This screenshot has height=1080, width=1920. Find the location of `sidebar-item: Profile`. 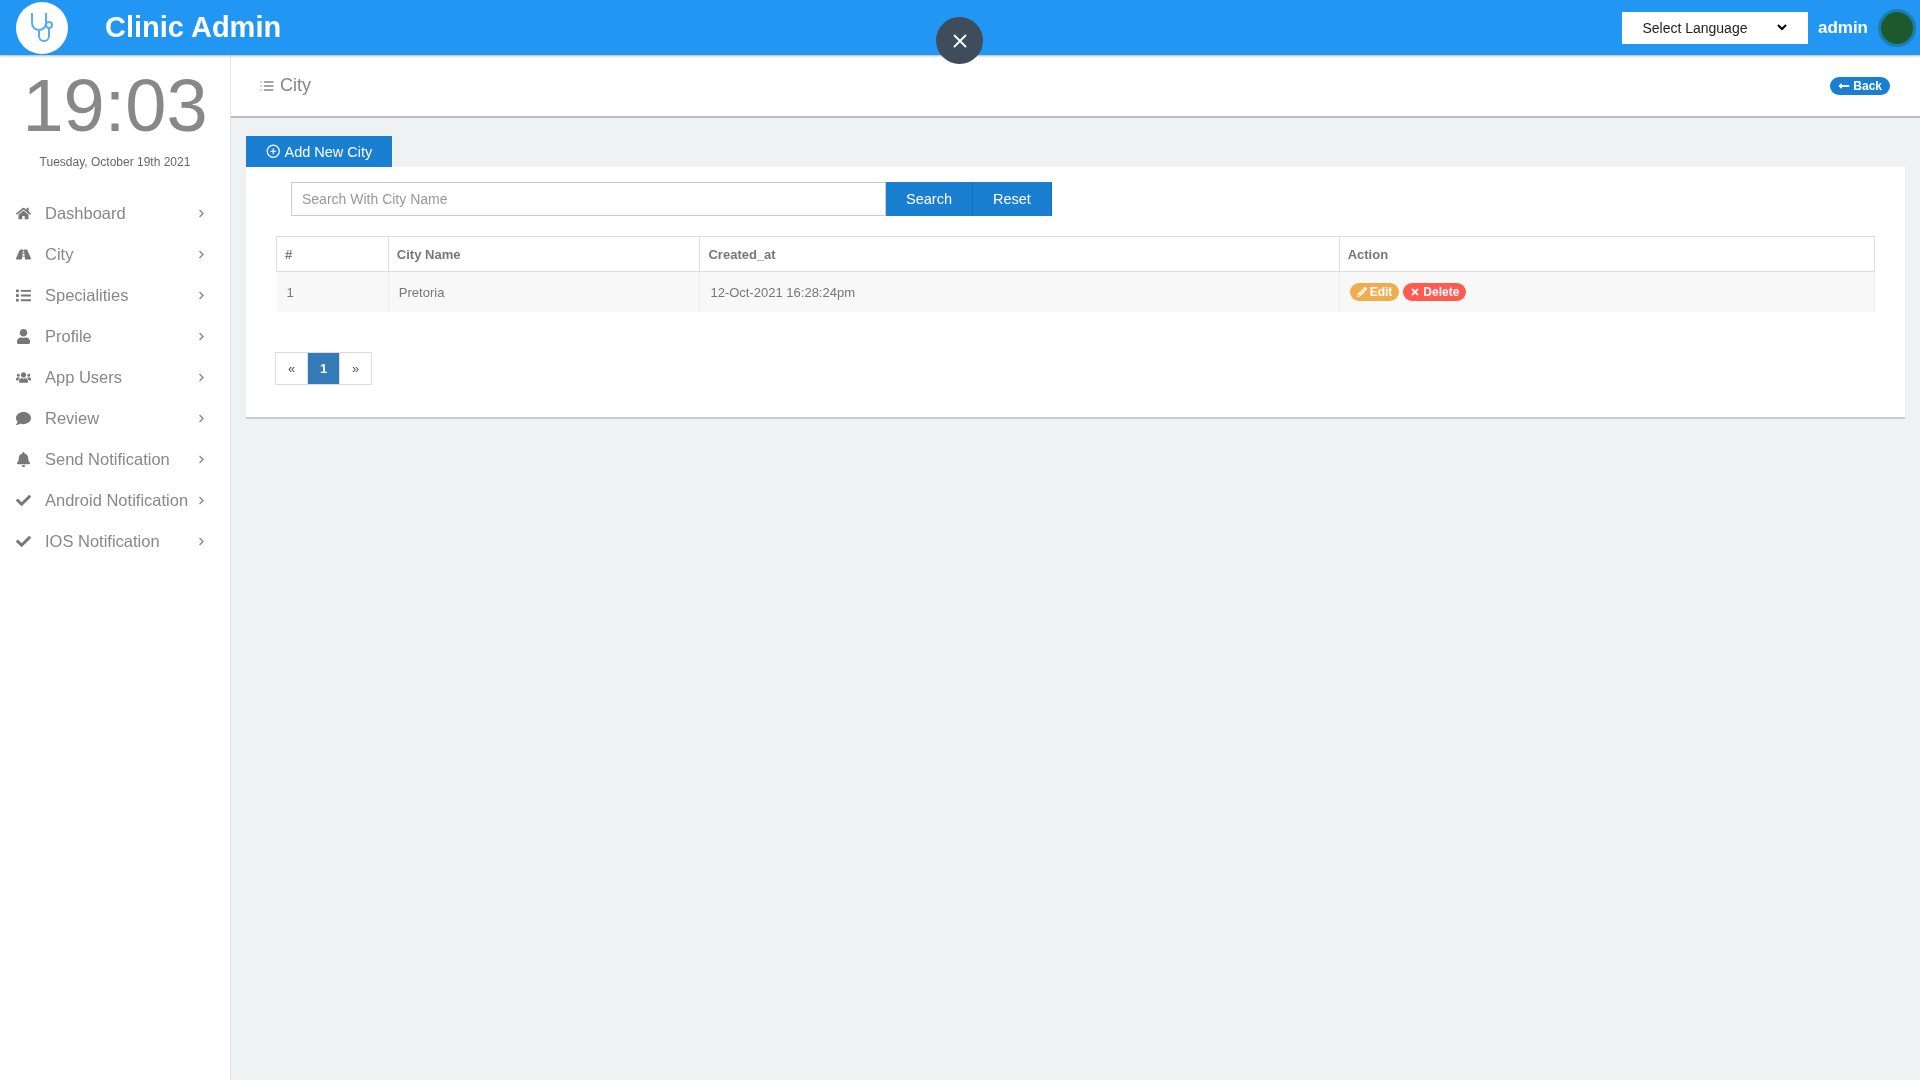

sidebar-item: Profile is located at coordinates (115, 336).